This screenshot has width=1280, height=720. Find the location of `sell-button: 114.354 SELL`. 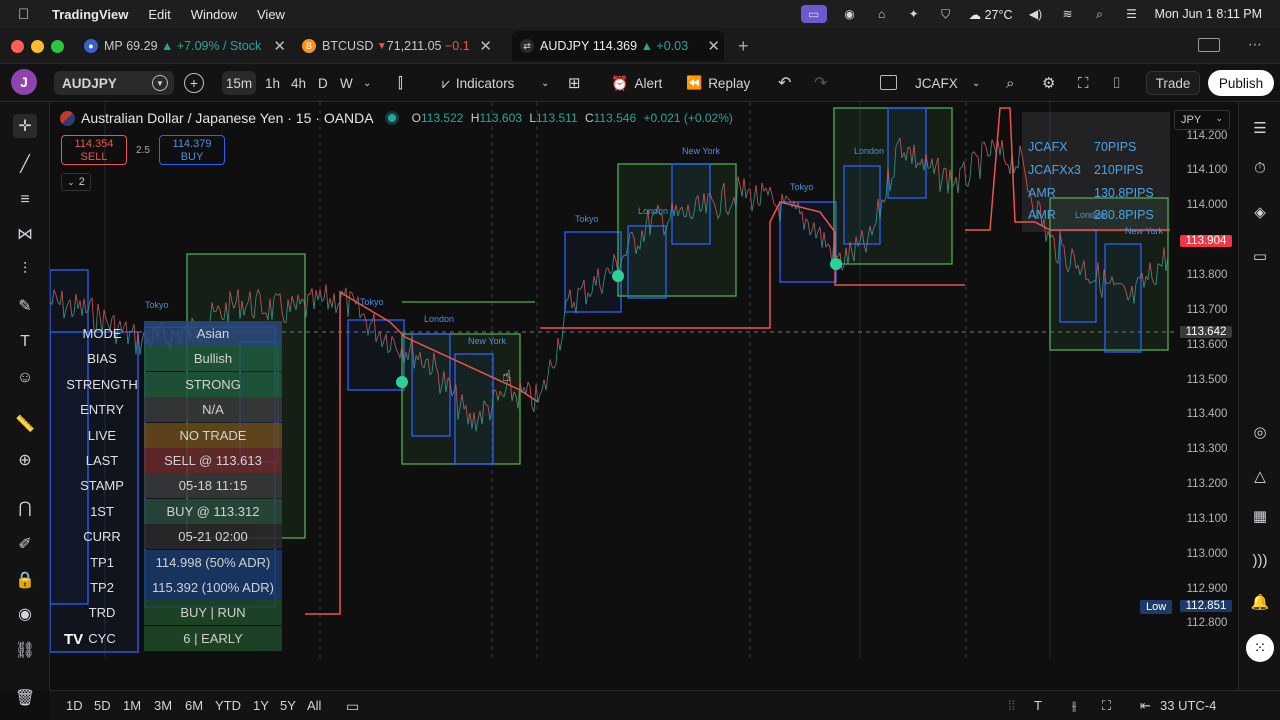

sell-button: 114.354 SELL is located at coordinates (94, 150).